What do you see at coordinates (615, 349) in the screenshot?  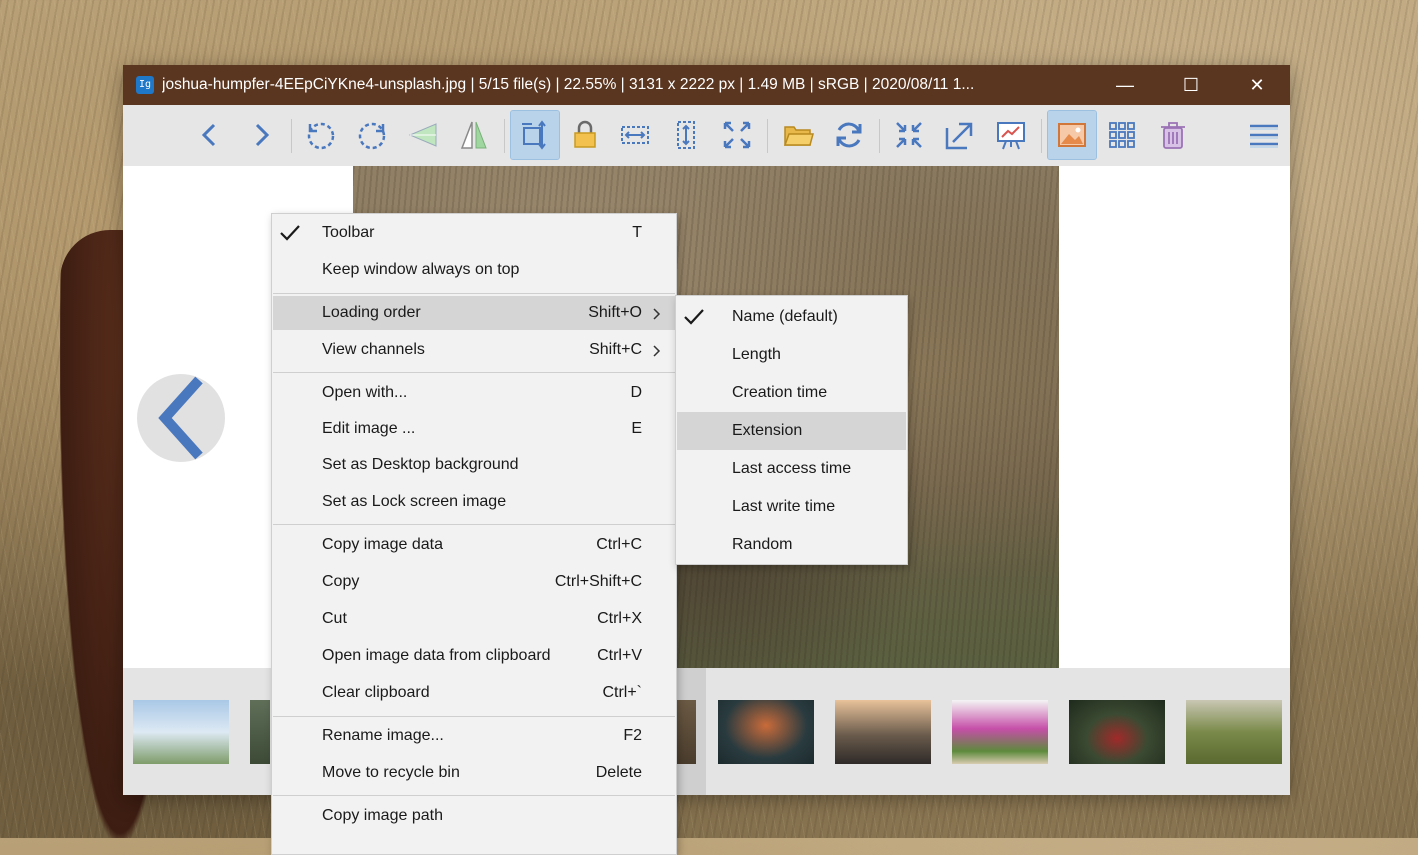 I see `menu-item-shortcut: Shift+C` at bounding box center [615, 349].